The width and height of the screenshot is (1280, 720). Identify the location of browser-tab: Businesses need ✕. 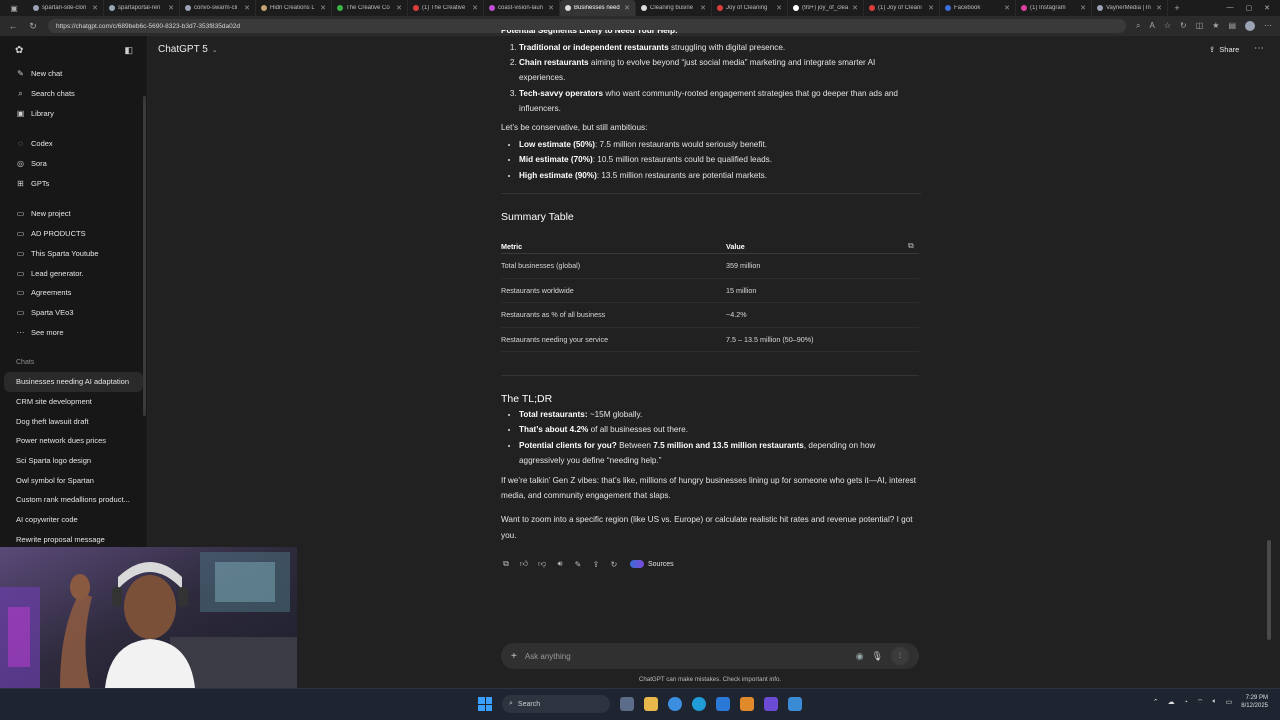
(598, 8).